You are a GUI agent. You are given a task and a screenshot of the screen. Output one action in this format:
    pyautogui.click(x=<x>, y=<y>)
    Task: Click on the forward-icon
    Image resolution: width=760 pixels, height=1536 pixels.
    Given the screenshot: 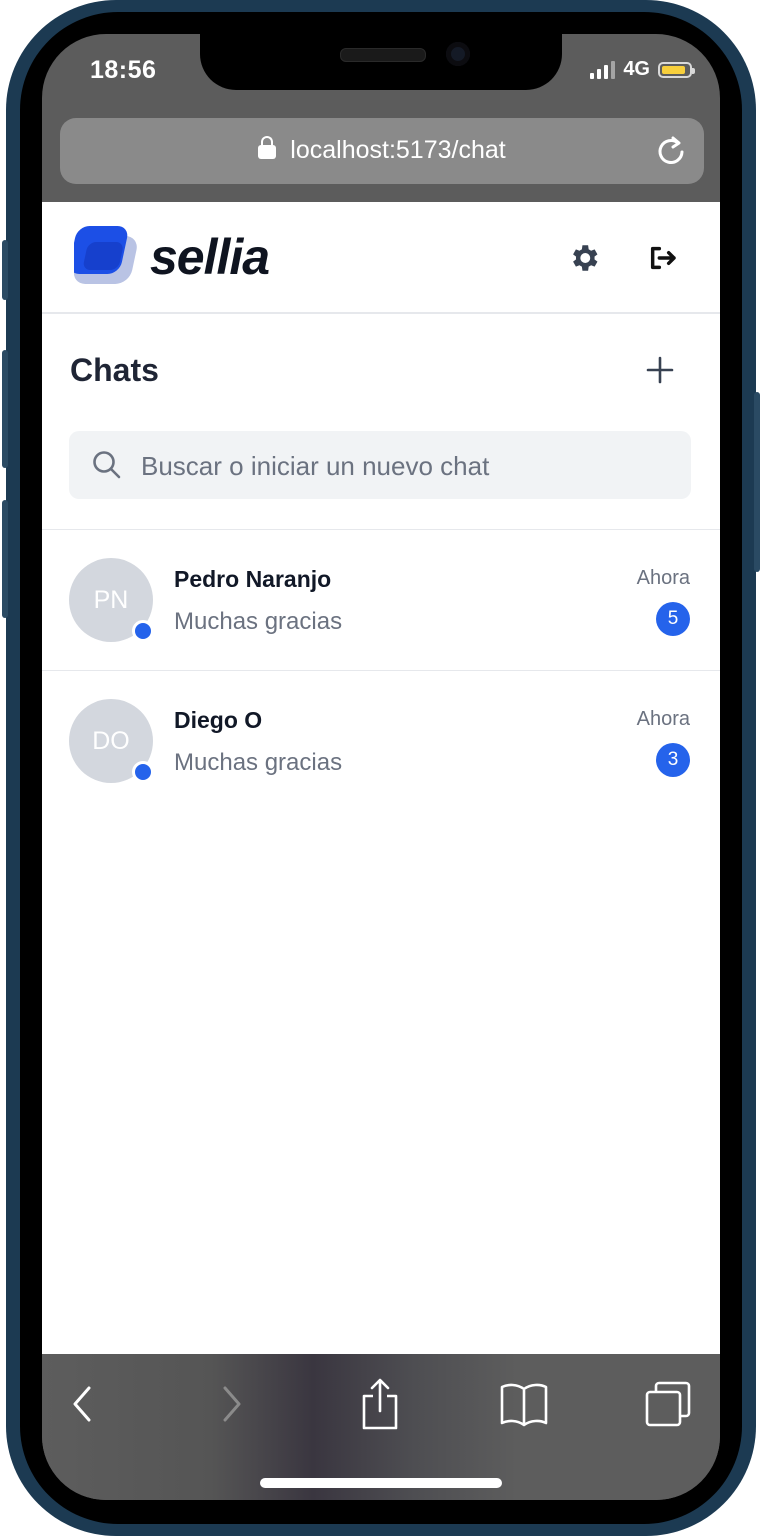 What is the action you would take?
    pyautogui.click(x=232, y=1404)
    